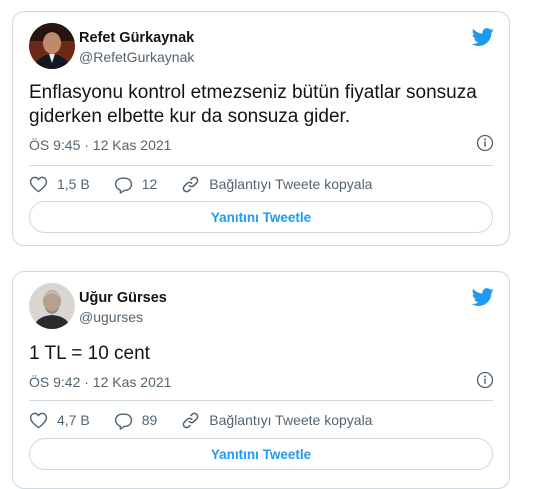  Describe the element at coordinates (73, 420) in the screenshot. I see `like-count: 4,7 B` at that location.